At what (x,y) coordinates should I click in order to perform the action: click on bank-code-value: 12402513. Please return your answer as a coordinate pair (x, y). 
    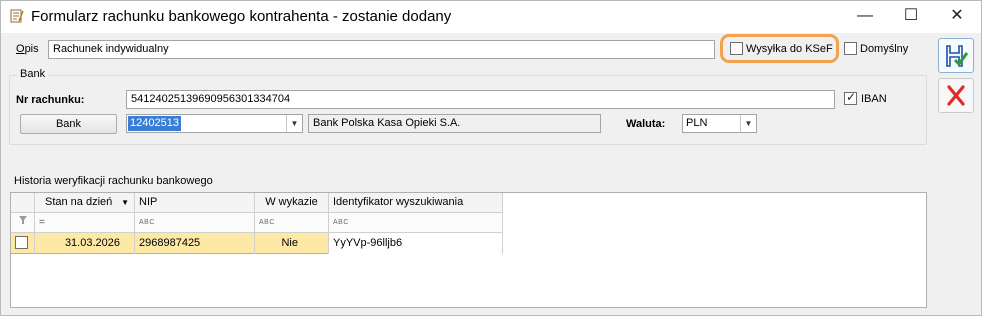
    Looking at the image, I should click on (154, 123).